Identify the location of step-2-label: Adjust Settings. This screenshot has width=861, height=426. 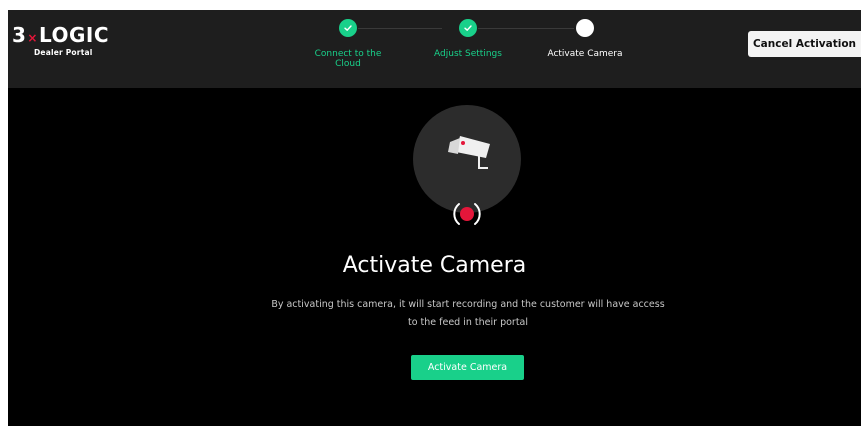
(468, 54).